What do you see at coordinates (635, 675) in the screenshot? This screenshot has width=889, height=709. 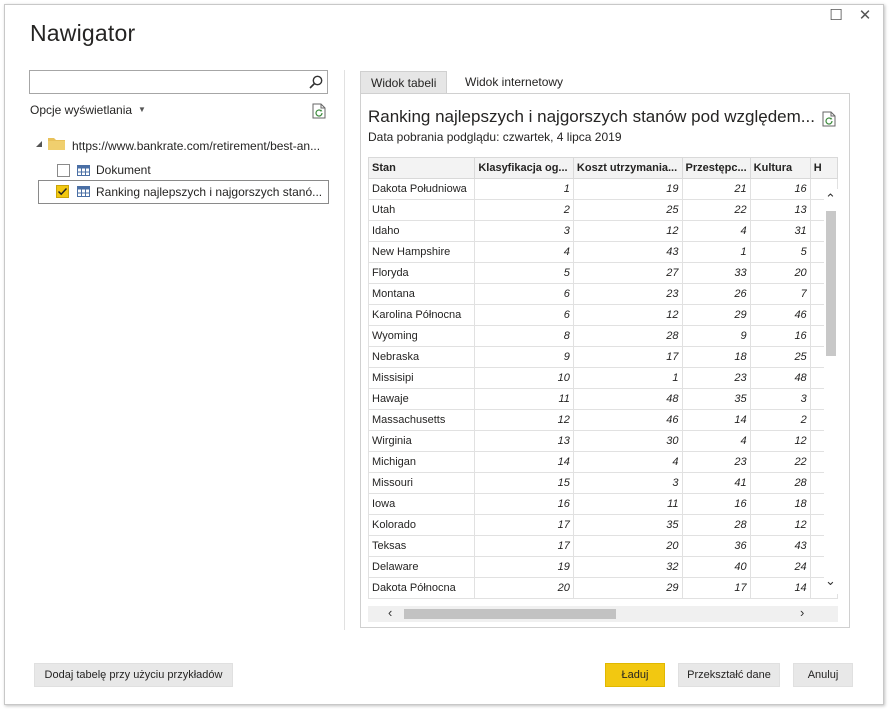 I see `load-button: Ładuj` at bounding box center [635, 675].